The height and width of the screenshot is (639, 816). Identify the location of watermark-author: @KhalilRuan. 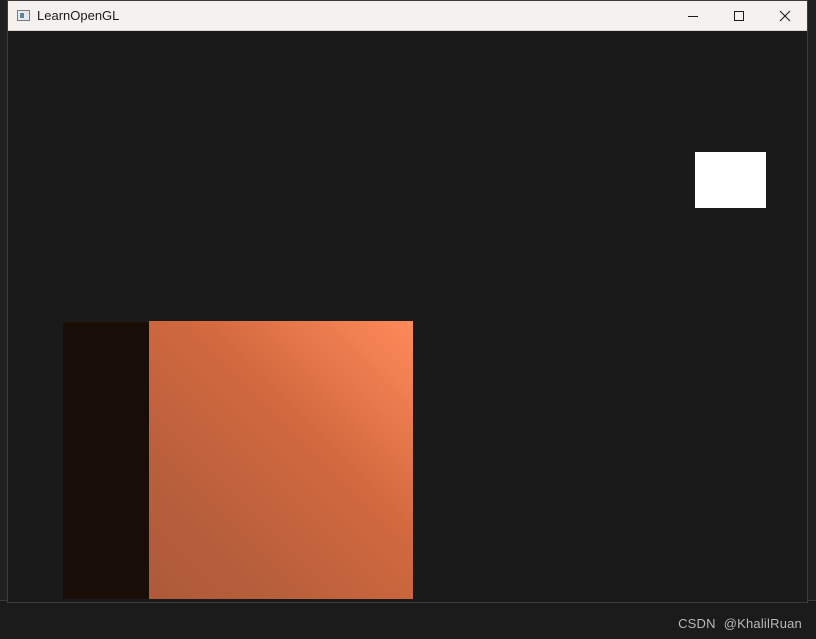
(762, 623).